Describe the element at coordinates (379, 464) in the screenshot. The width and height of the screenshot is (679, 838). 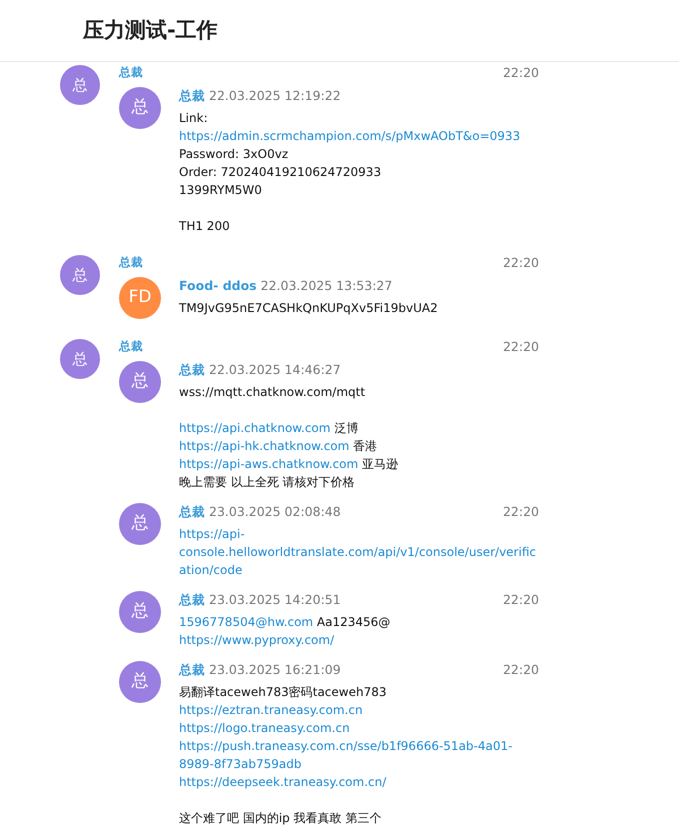
I see `message-text: 亚马逊` at that location.